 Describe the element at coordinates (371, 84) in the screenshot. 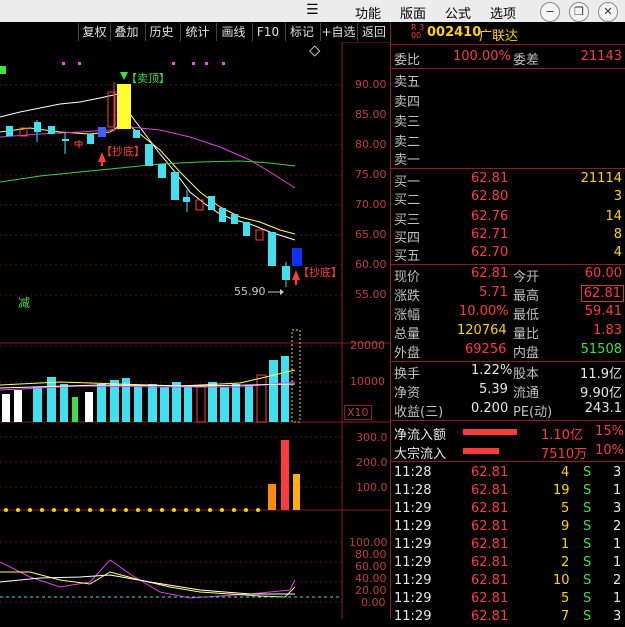

I see `price-tick: 90.00` at that location.